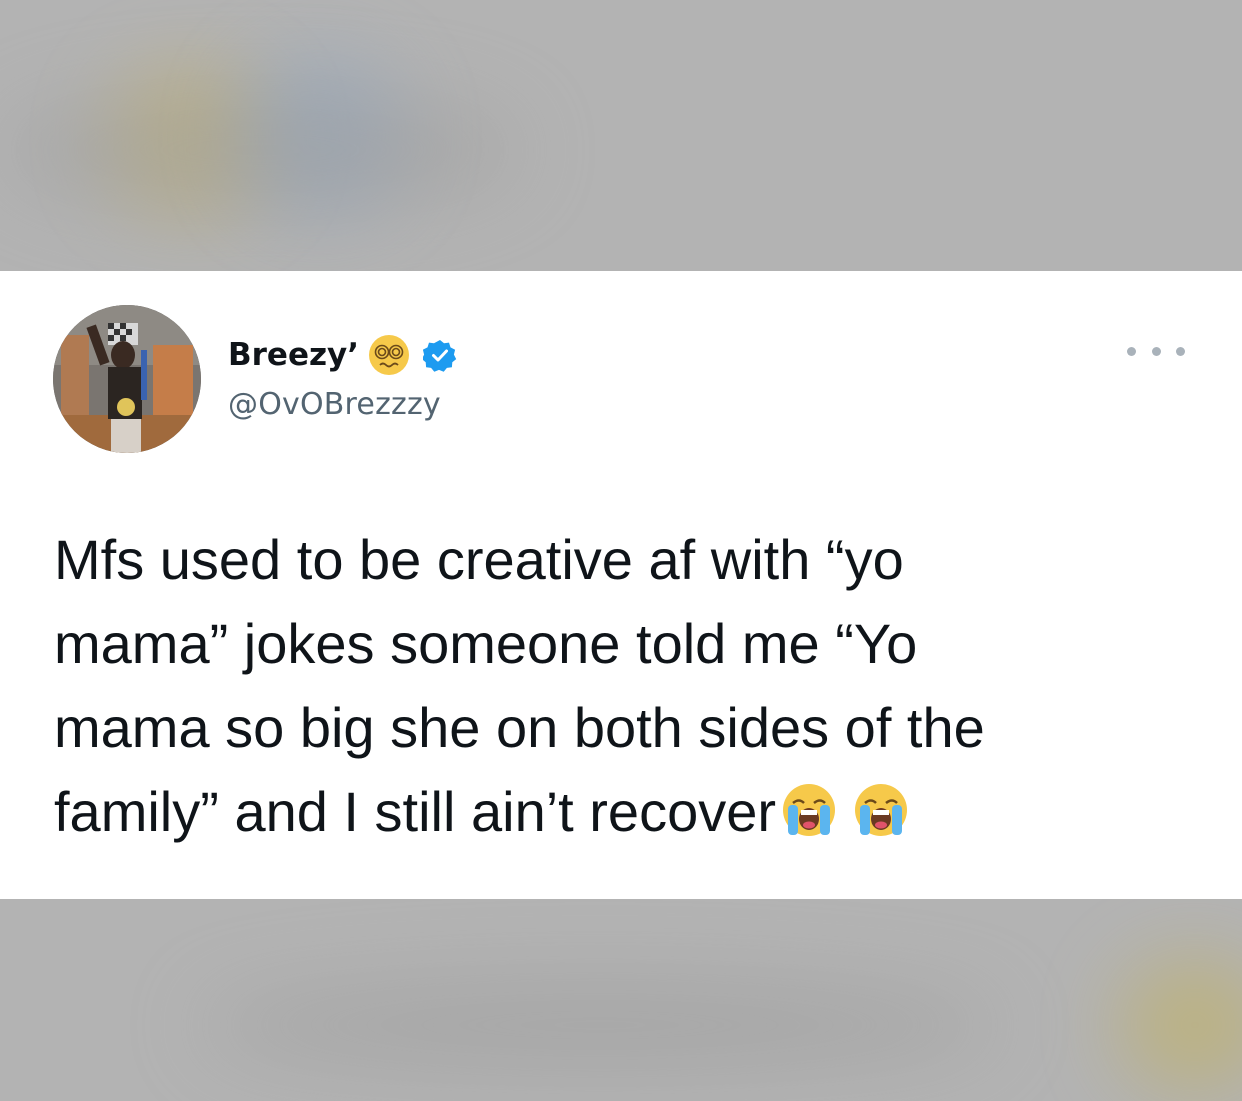 The width and height of the screenshot is (1242, 1101). I want to click on user-handle: @OvOBrezzzy, so click(334, 404).